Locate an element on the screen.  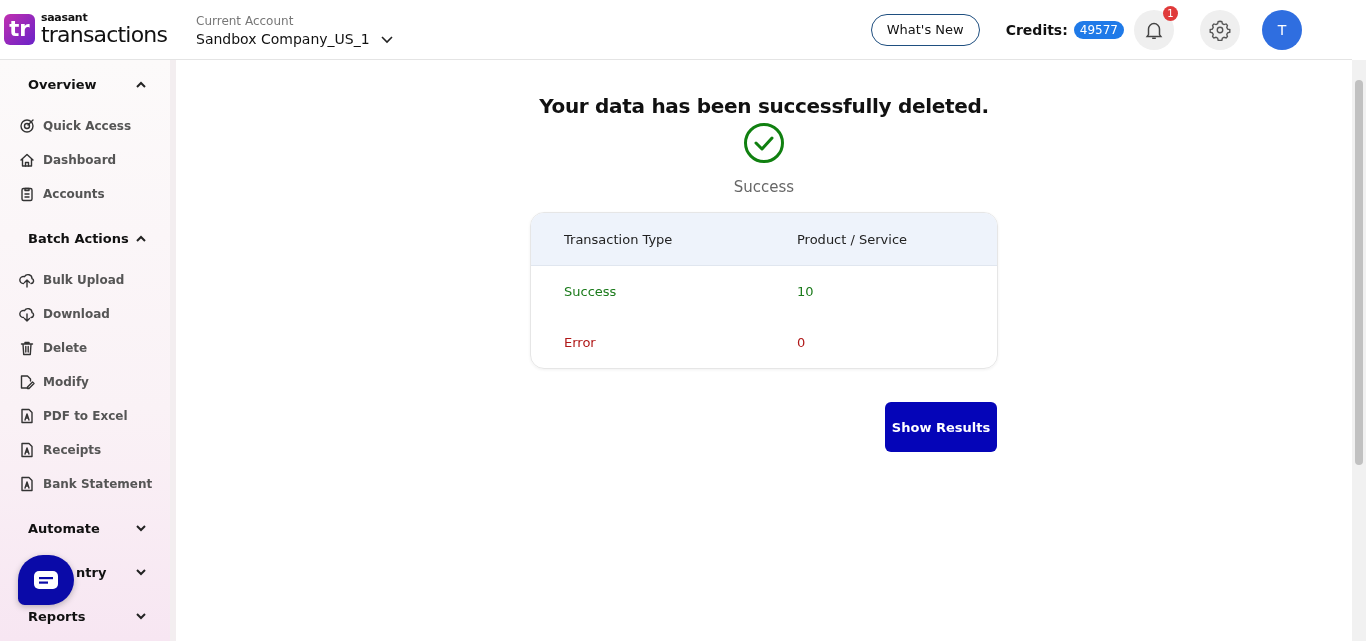
scrollbar is located at coordinates (1359, 350).